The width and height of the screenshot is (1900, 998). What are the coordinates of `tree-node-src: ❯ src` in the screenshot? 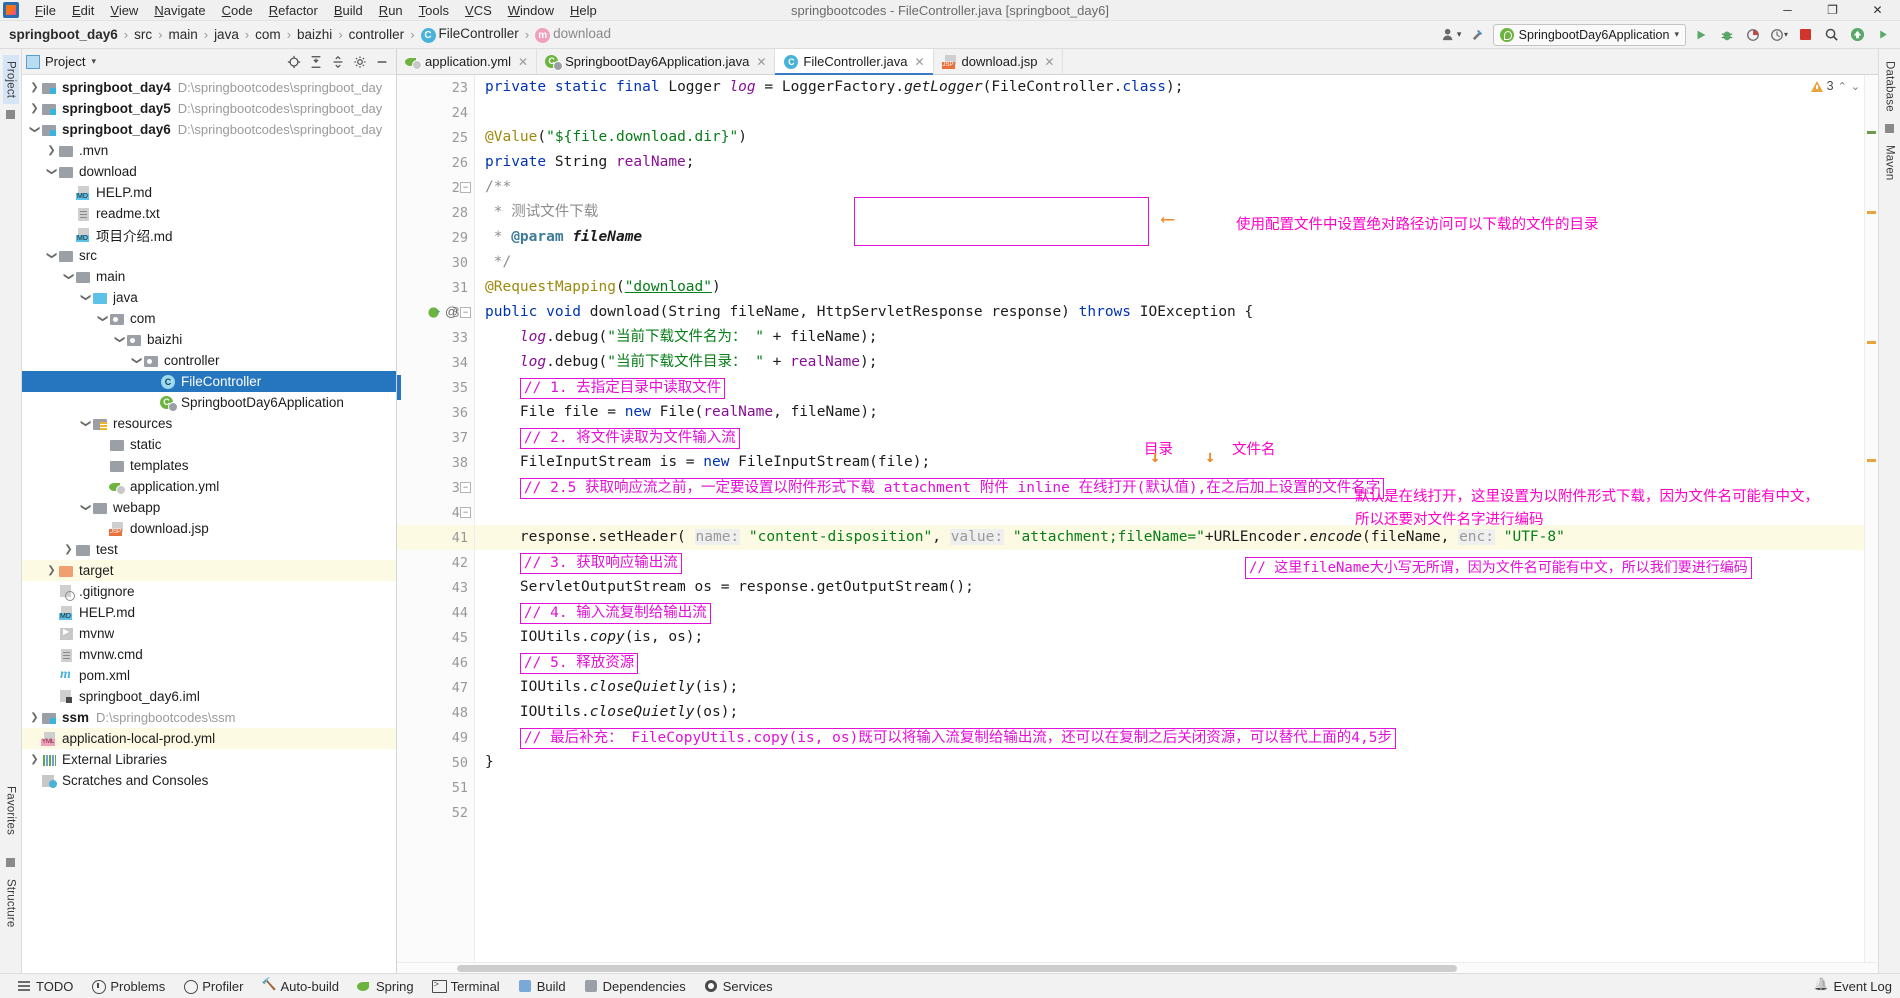 It's located at (209, 255).